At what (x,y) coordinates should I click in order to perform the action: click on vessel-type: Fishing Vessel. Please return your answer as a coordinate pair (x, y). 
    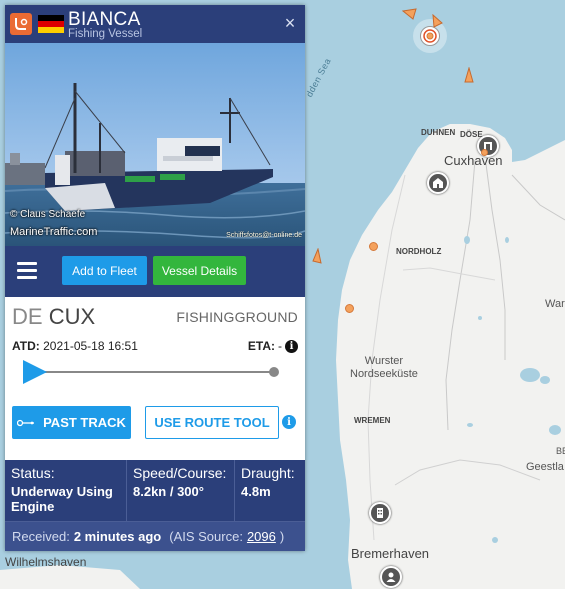
    Looking at the image, I should click on (105, 34).